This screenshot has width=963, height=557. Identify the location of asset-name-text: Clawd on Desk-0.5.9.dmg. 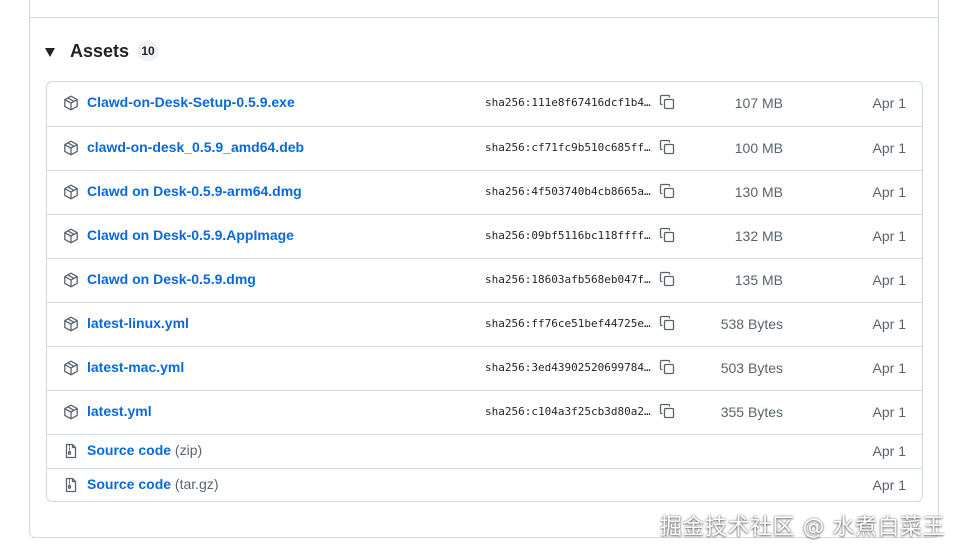
(171, 279).